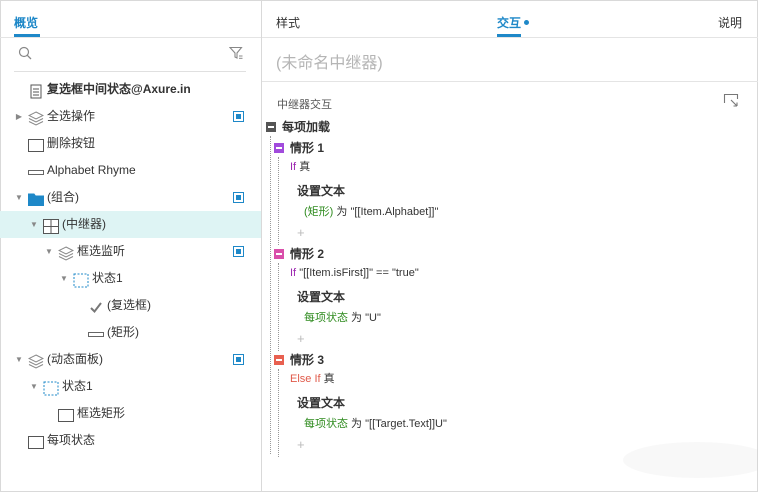 The width and height of the screenshot is (758, 492). What do you see at coordinates (130, 251) in the screenshot?
I see `tree-row: ▼ 框选监听` at bounding box center [130, 251].